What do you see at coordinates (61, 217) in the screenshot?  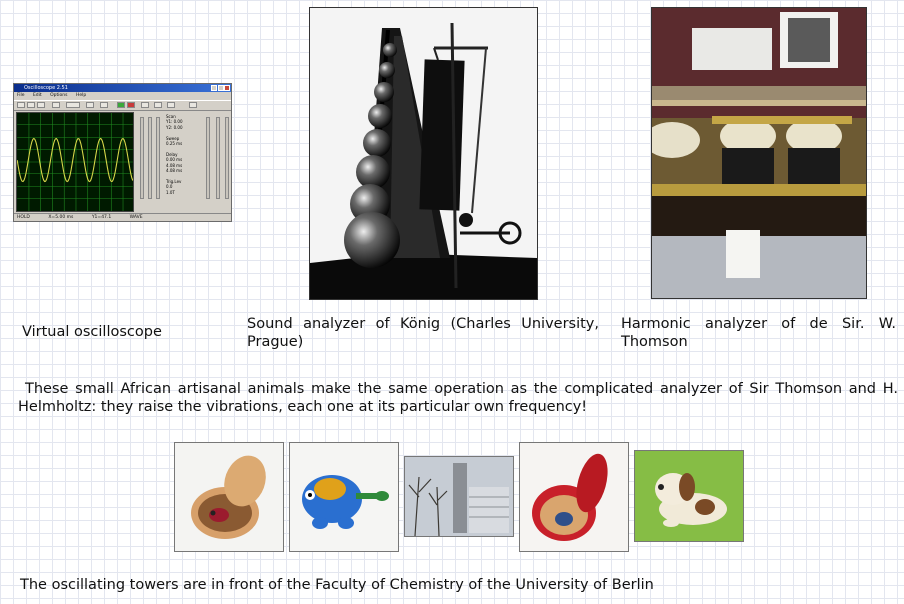 I see `status-x: X=5.00 ms` at bounding box center [61, 217].